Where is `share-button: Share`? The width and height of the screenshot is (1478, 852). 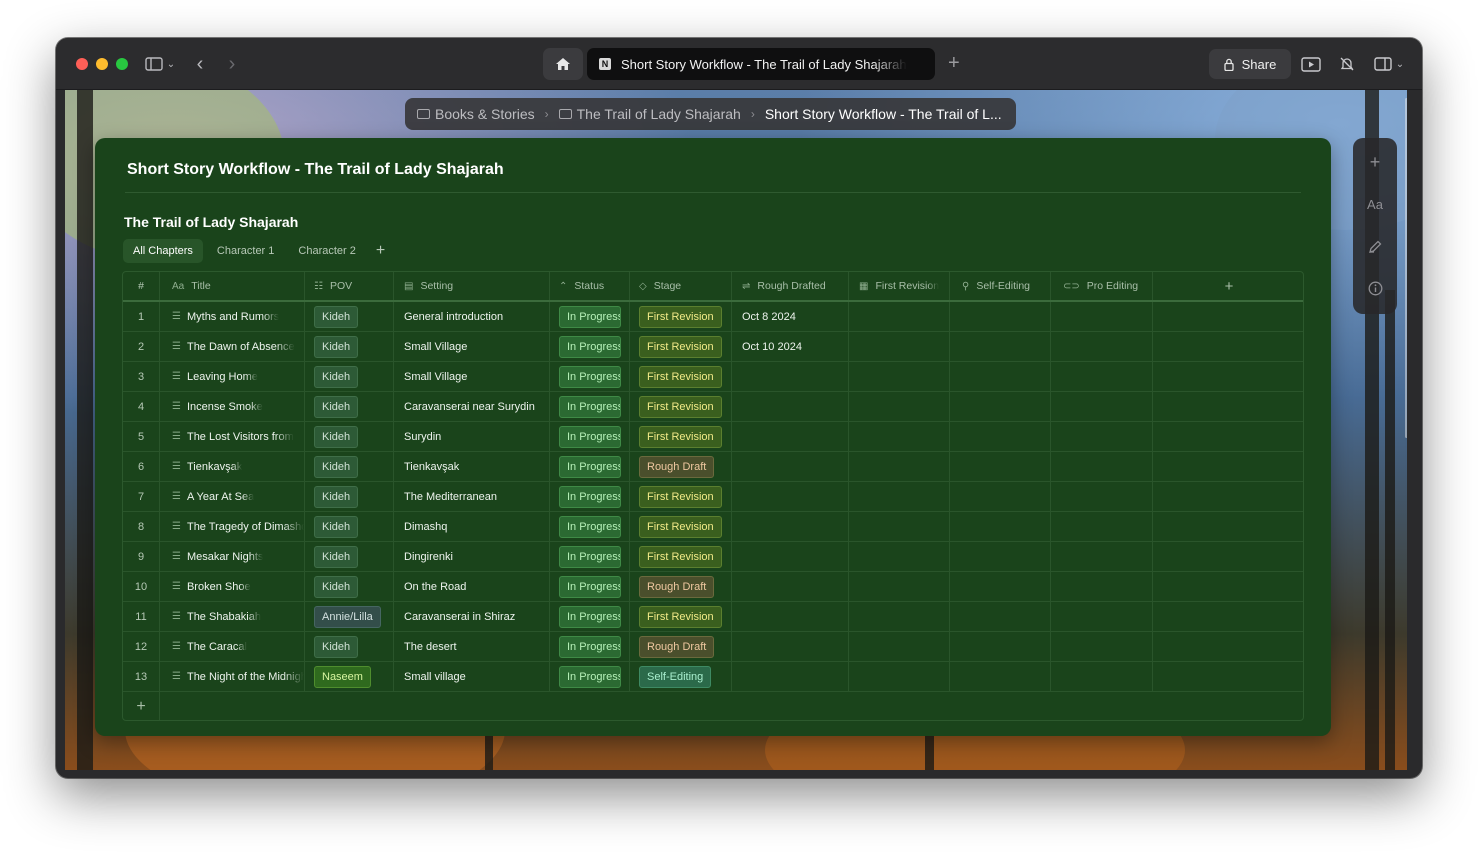 share-button: Share is located at coordinates (1250, 64).